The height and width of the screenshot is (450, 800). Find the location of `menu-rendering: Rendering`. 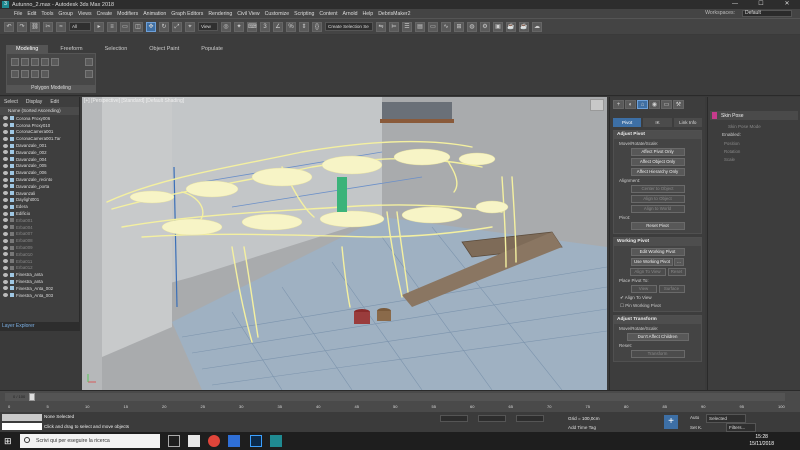

menu-rendering: Rendering is located at coordinates (220, 14).